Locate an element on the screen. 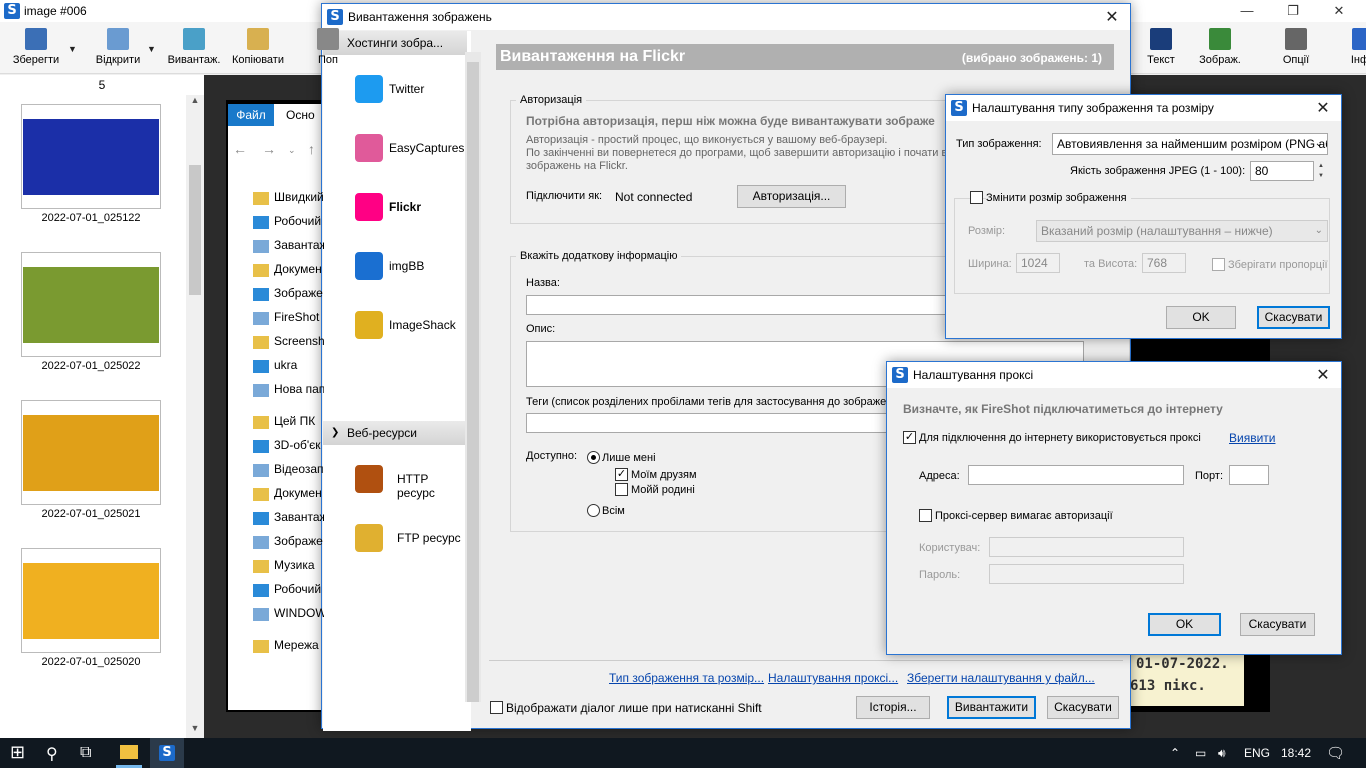 This screenshot has width=1366, height=768. port-input is located at coordinates (1249, 475).